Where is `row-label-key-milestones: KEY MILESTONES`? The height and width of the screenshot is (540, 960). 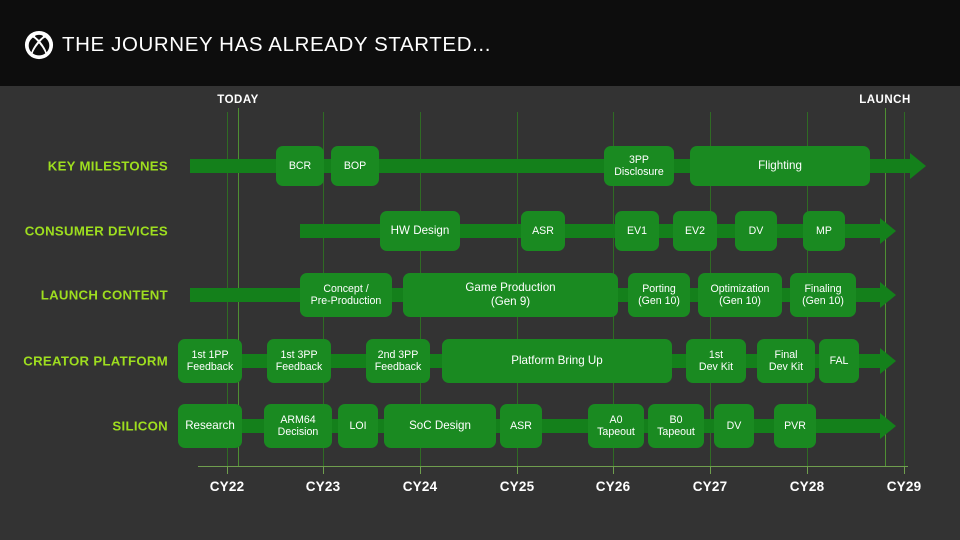
row-label-key-milestones: KEY MILESTONES is located at coordinates (107, 166).